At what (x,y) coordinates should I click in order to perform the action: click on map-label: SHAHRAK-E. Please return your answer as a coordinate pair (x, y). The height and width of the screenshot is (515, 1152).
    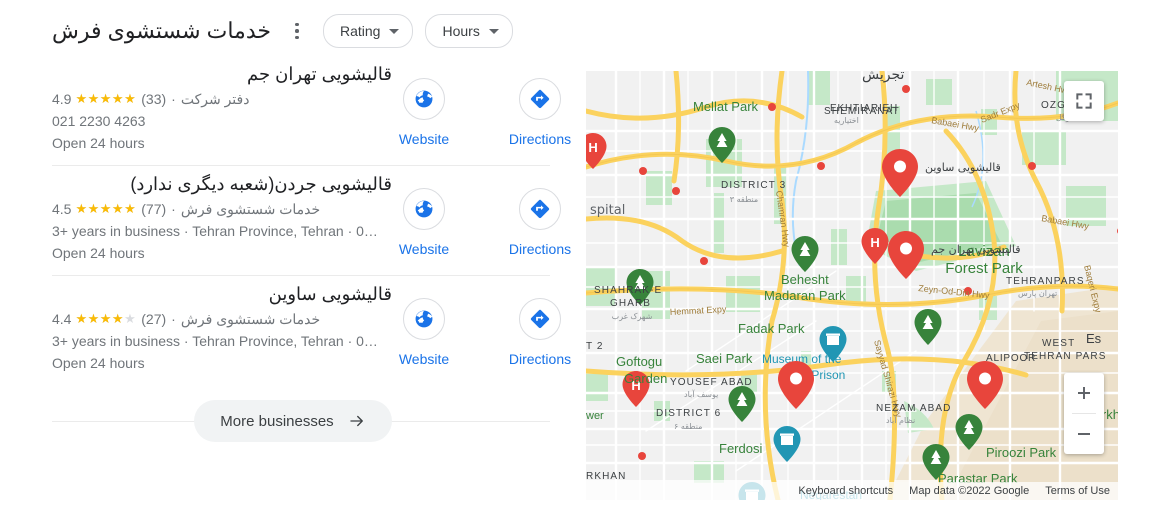
    Looking at the image, I should click on (628, 290).